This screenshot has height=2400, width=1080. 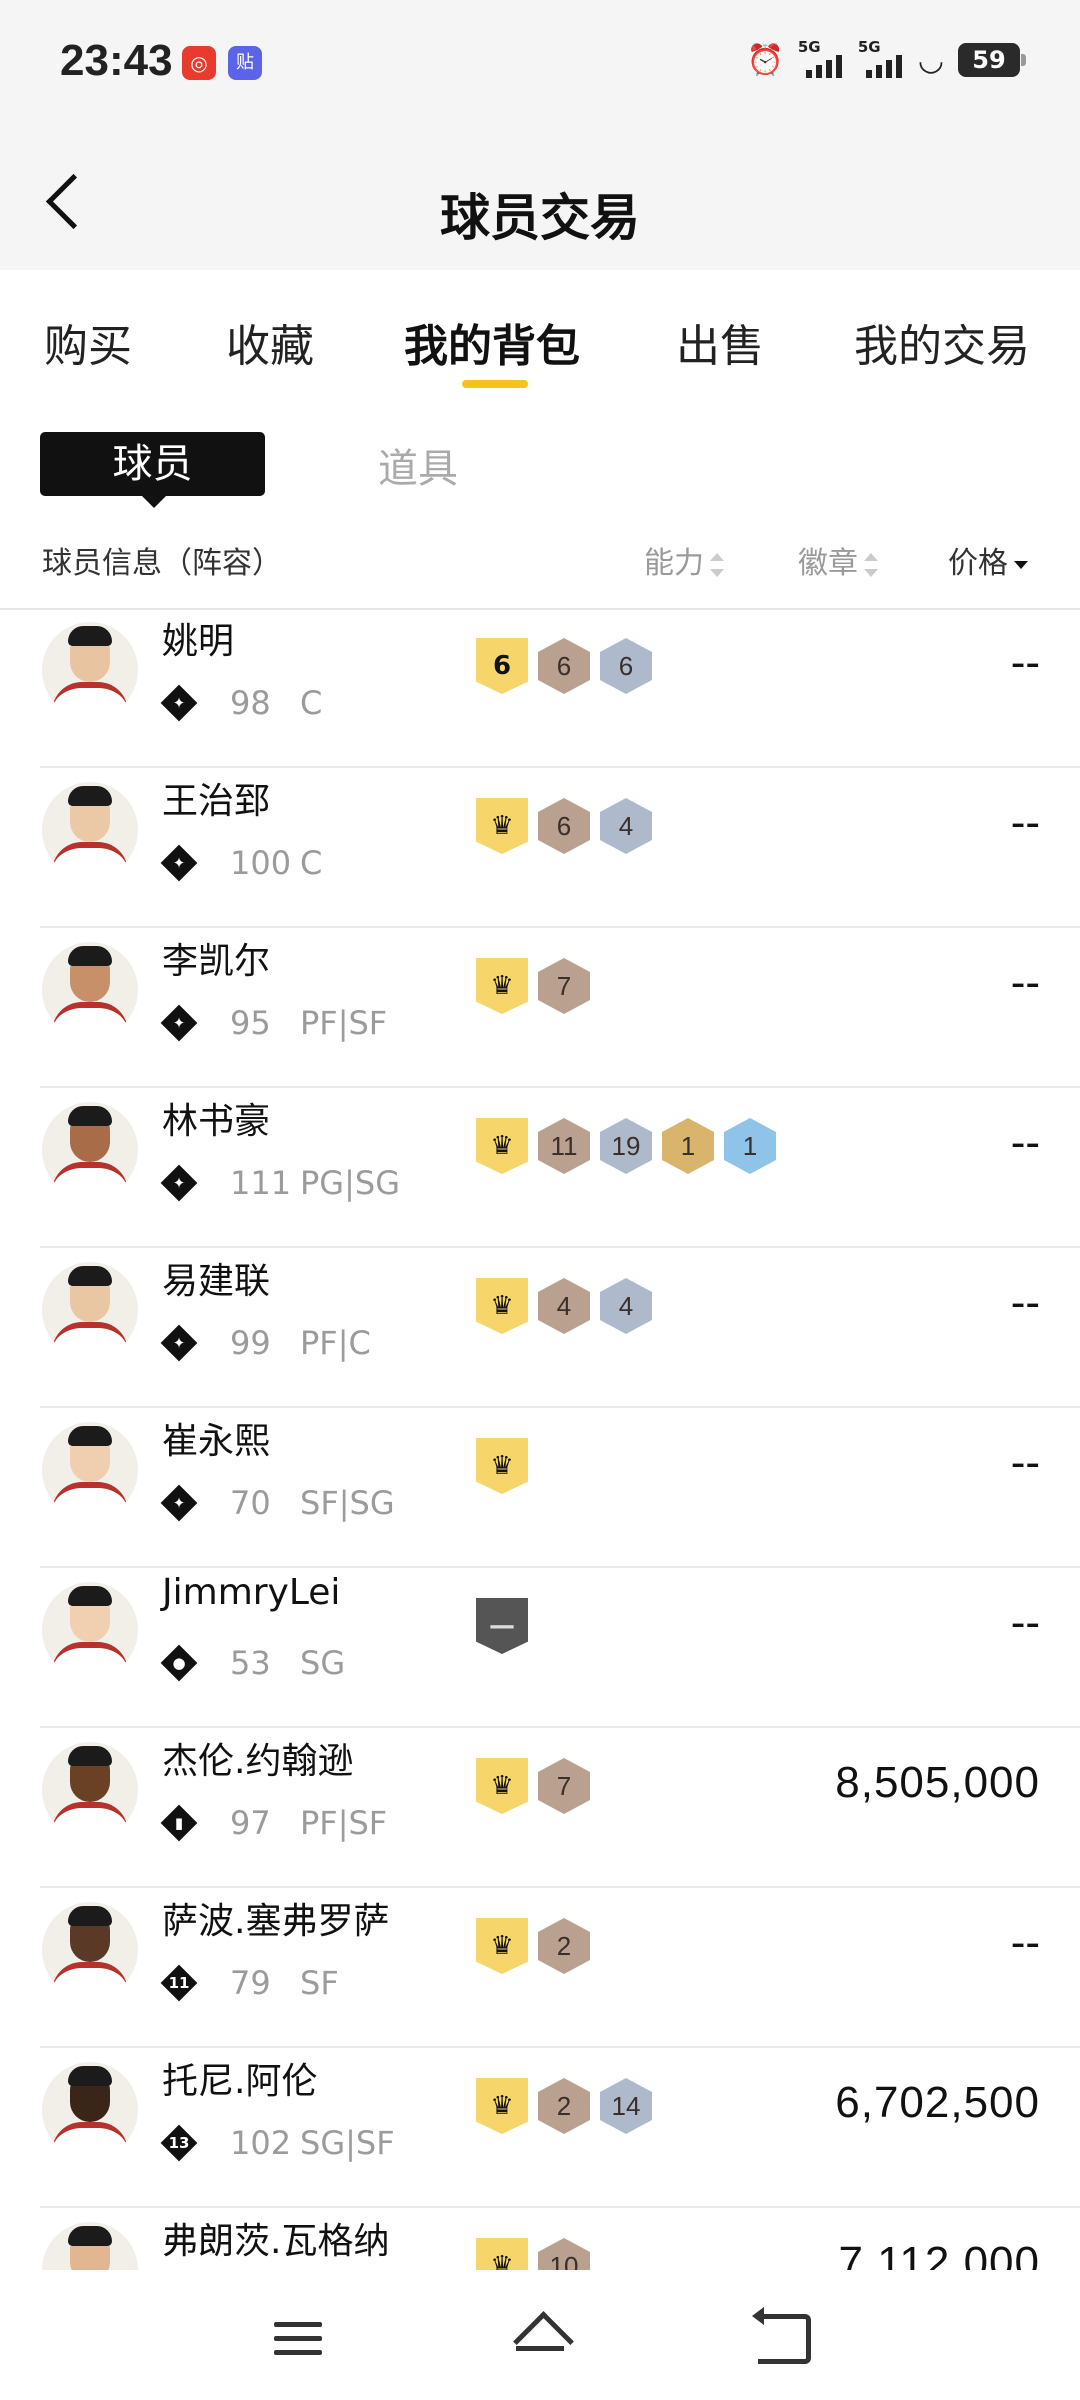 I want to click on player-rating: 98, so click(x=250, y=703).